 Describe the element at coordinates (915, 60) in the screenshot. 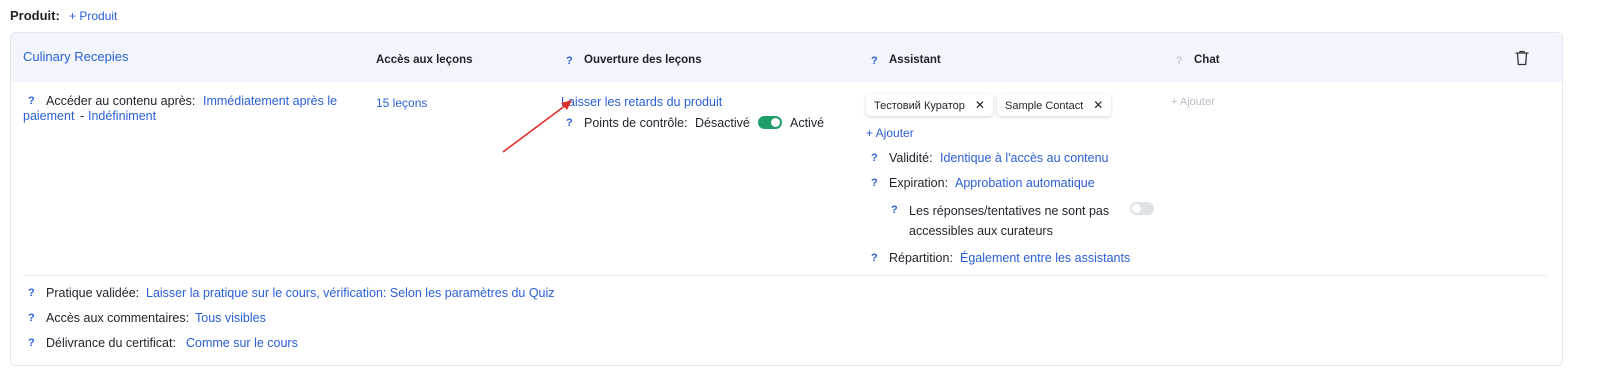

I see `header-assistant: Assistant` at that location.